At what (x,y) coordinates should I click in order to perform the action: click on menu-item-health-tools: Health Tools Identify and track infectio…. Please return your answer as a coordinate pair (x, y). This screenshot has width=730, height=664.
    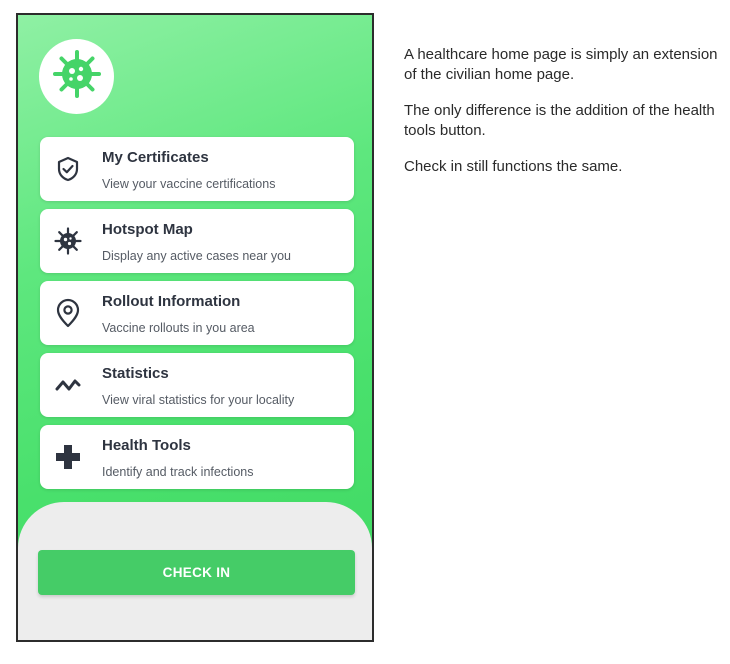
    Looking at the image, I should click on (197, 457).